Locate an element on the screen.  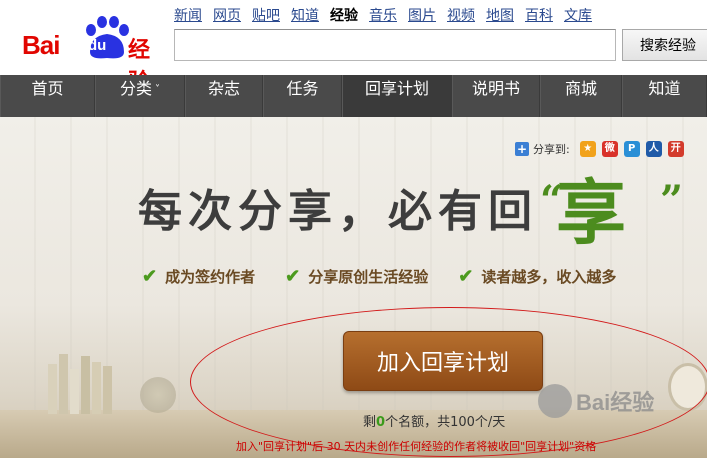
nav-item-huixiang: 回享计划 is located at coordinates (397, 96).